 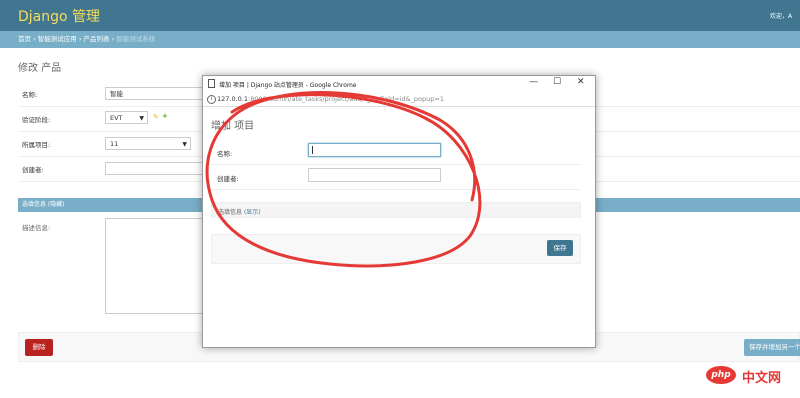 What do you see at coordinates (374, 175) in the screenshot?
I see `popup-creator-input` at bounding box center [374, 175].